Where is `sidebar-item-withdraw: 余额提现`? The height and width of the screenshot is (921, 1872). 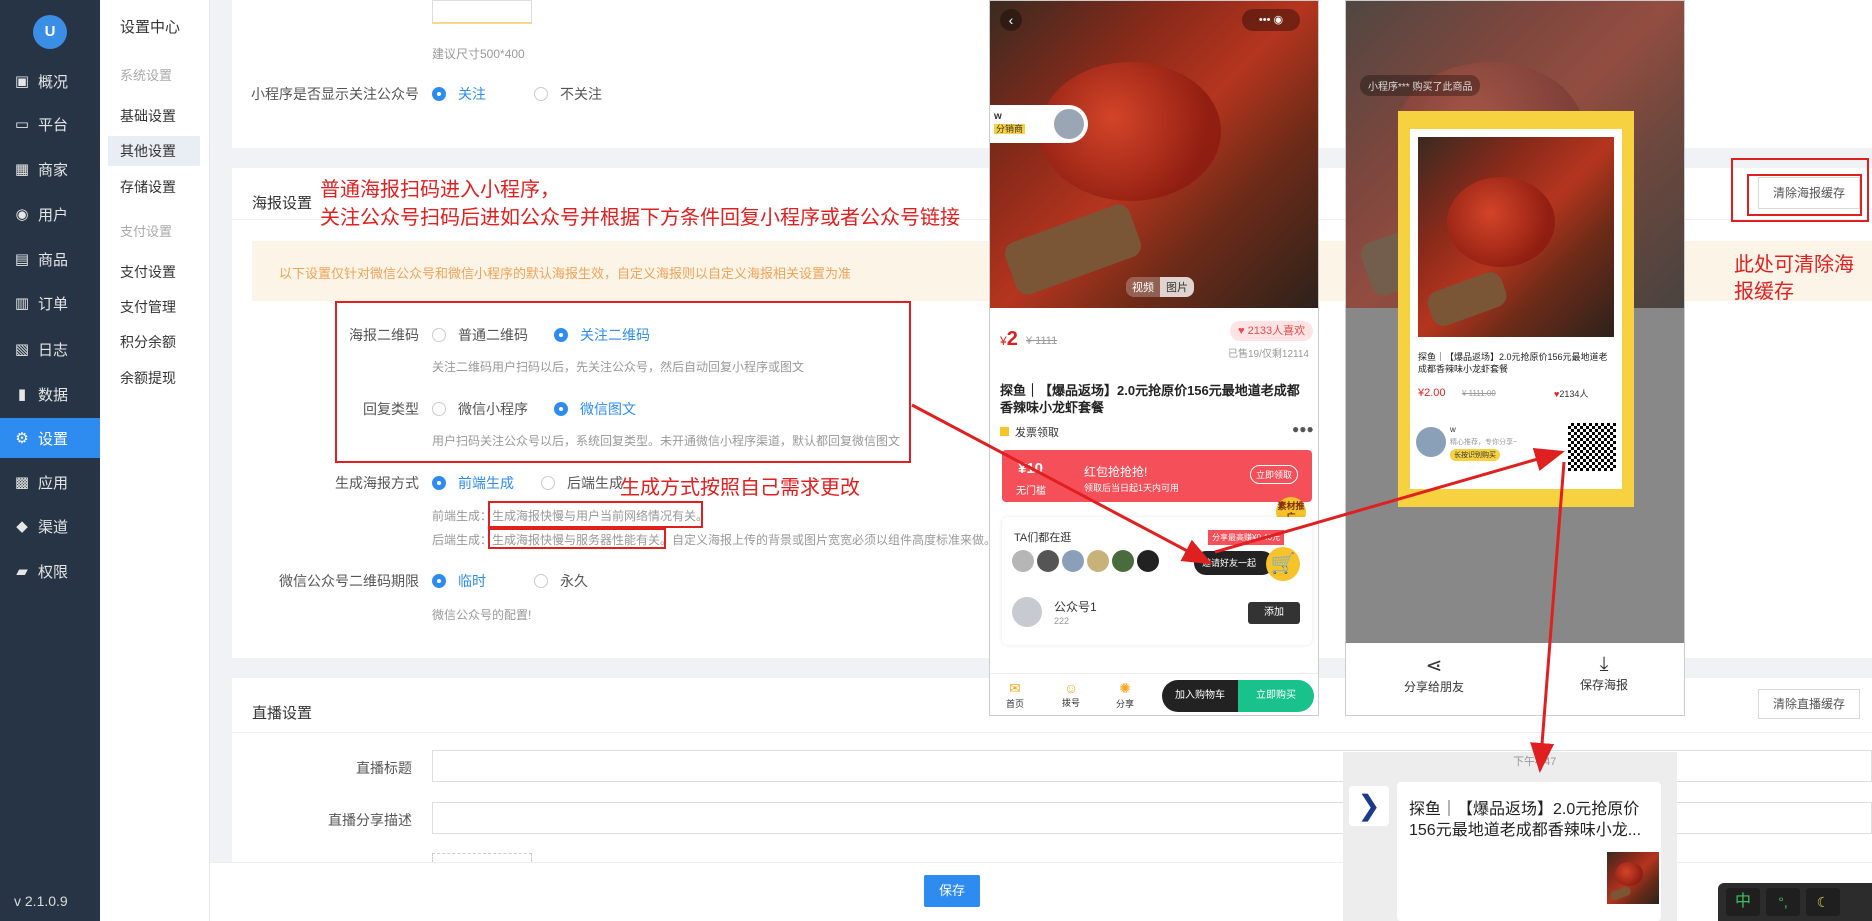
sidebar-item-withdraw: 余额提现 is located at coordinates (154, 378).